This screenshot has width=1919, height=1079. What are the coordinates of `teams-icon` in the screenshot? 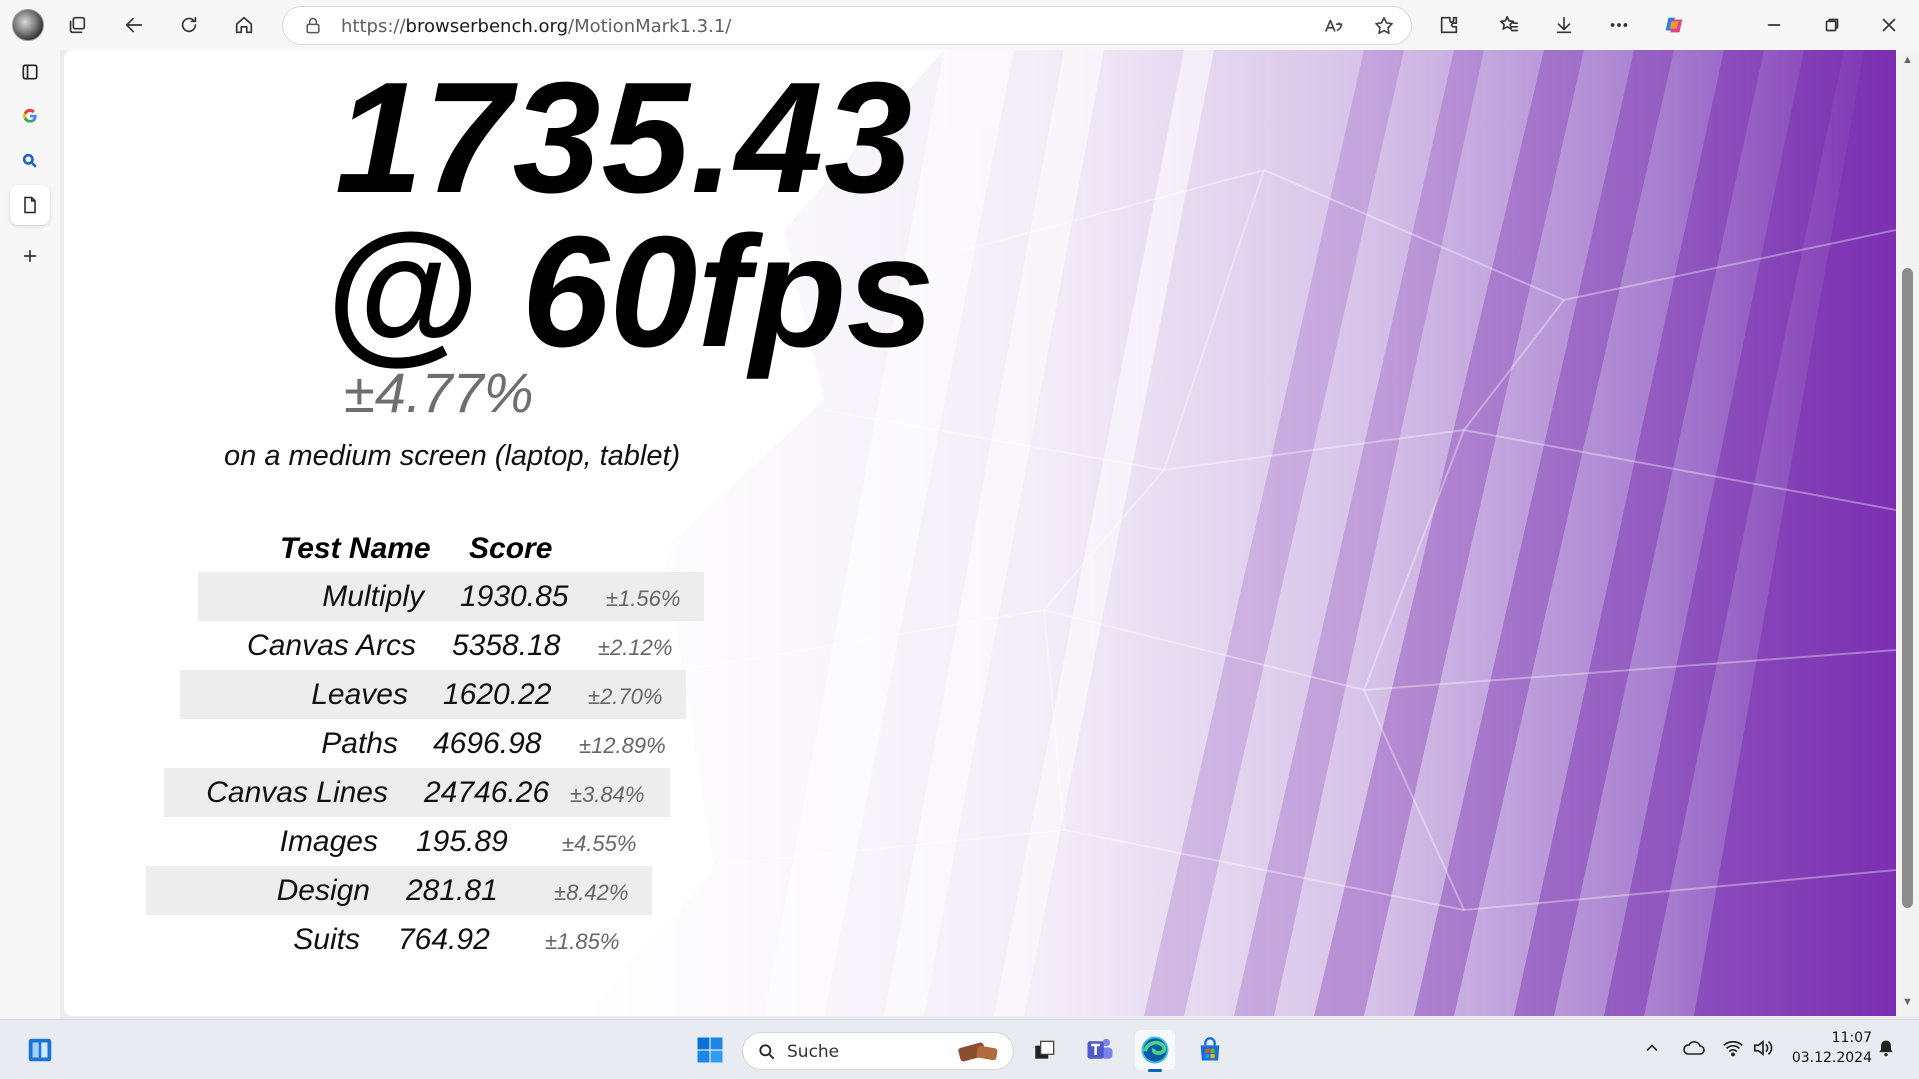 It's located at (1100, 1050).